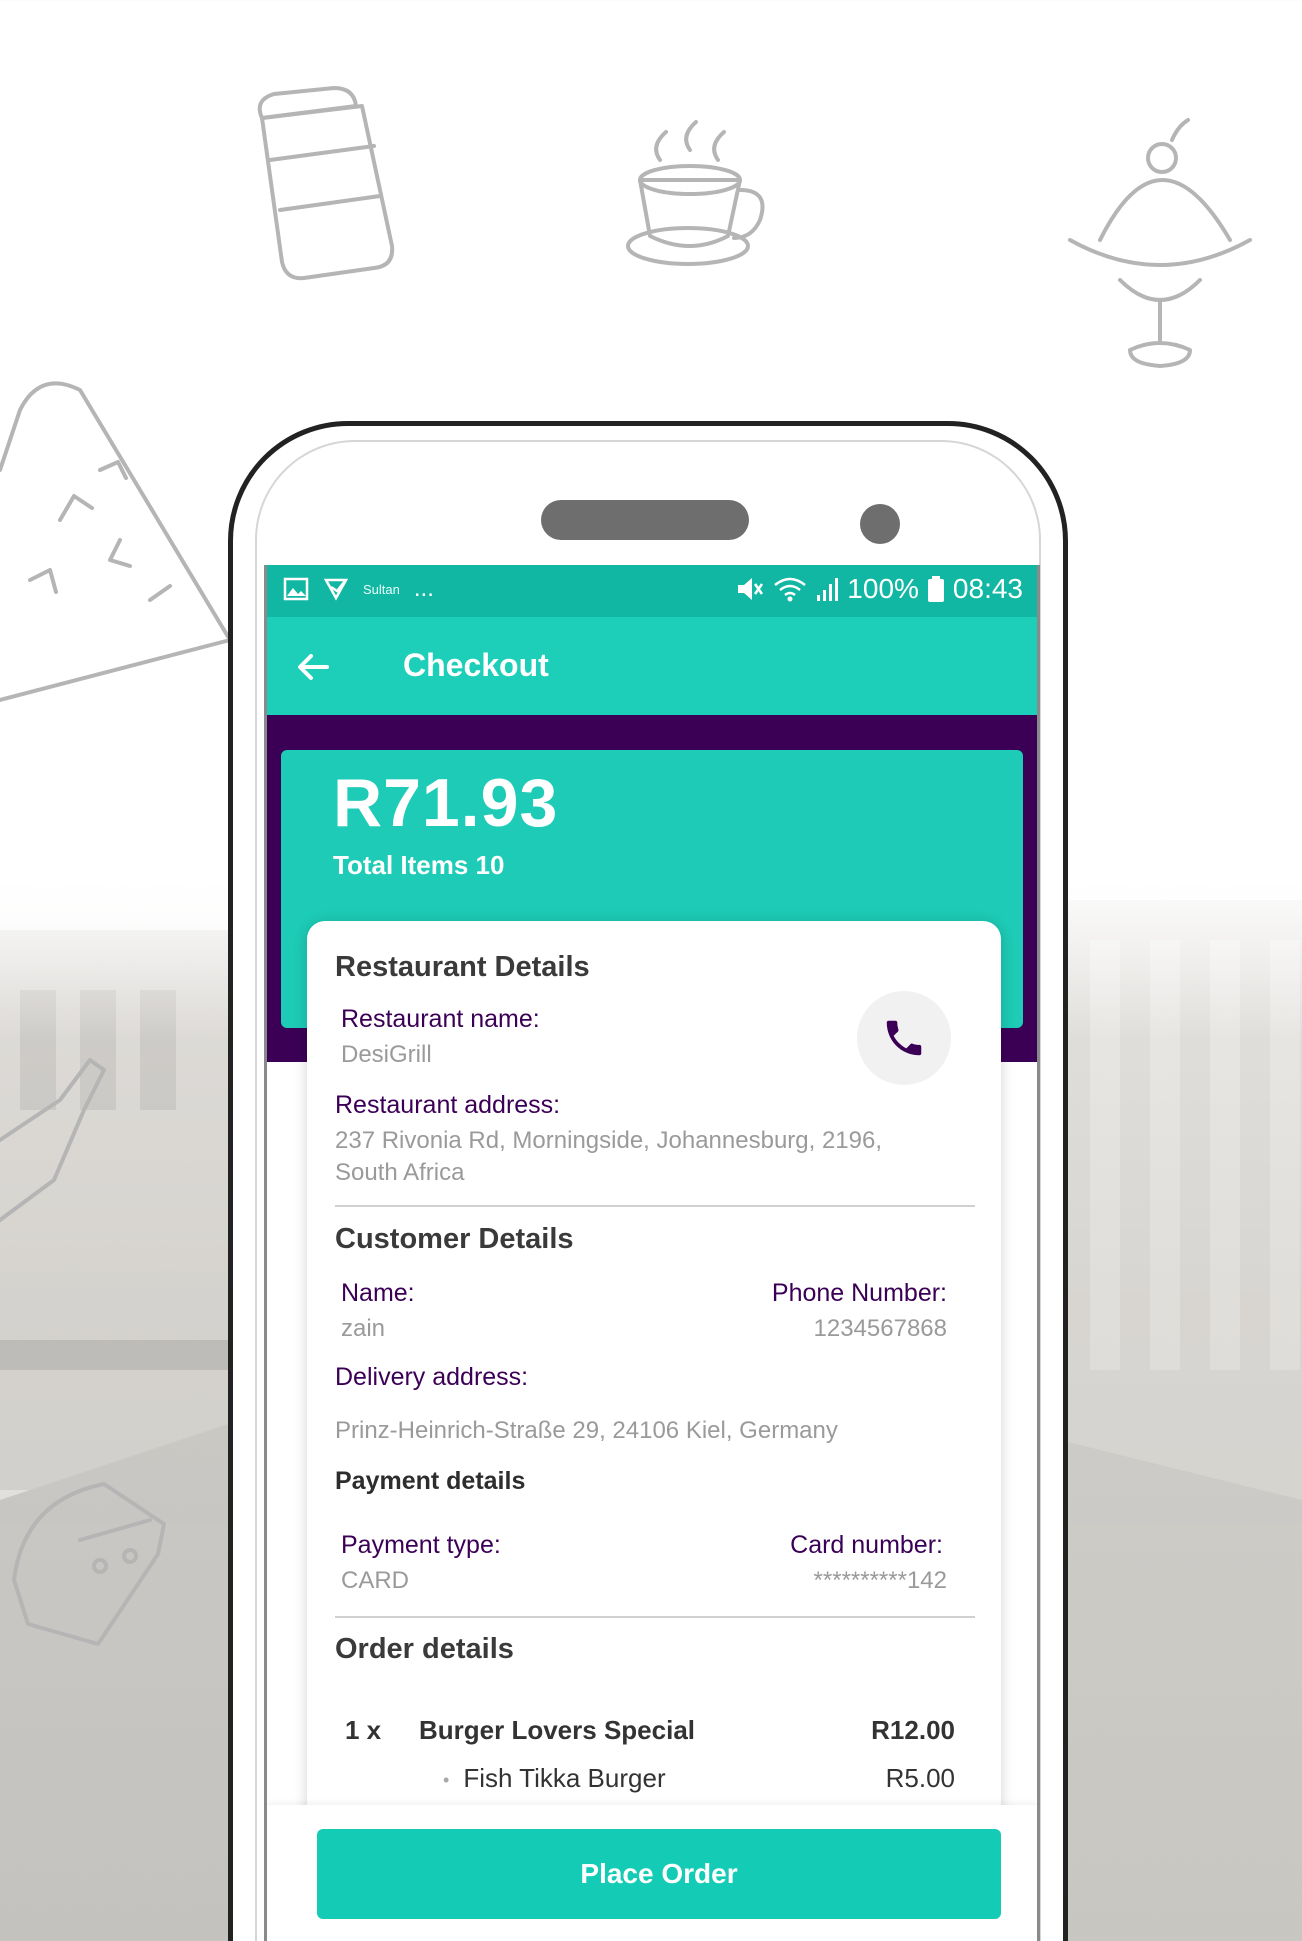 The height and width of the screenshot is (1941, 1302). I want to click on order-item-name: Burger Lovers Special, so click(557, 1730).